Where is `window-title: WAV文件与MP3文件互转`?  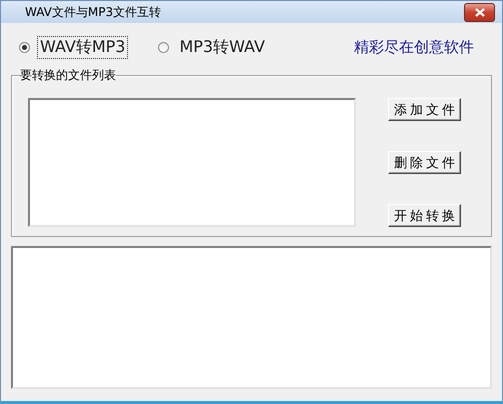 window-title: WAV文件与MP3文件互转 is located at coordinates (93, 12).